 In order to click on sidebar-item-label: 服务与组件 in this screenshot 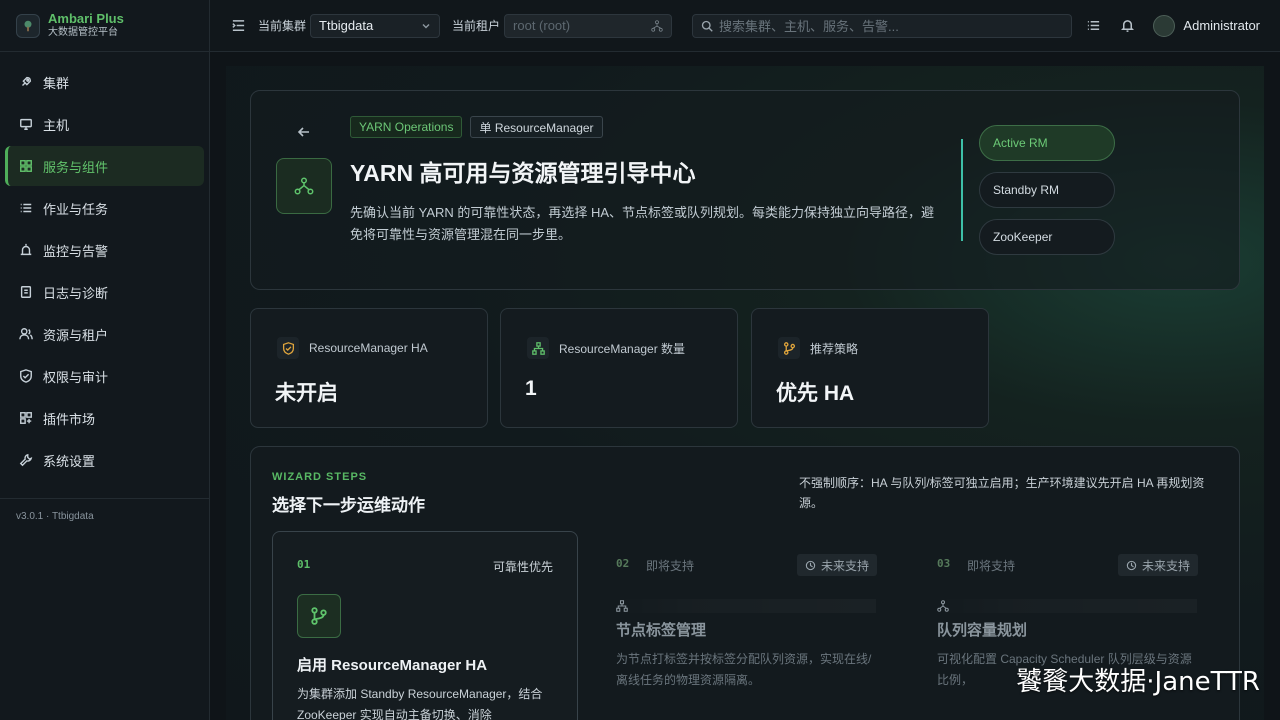, I will do `click(76, 167)`.